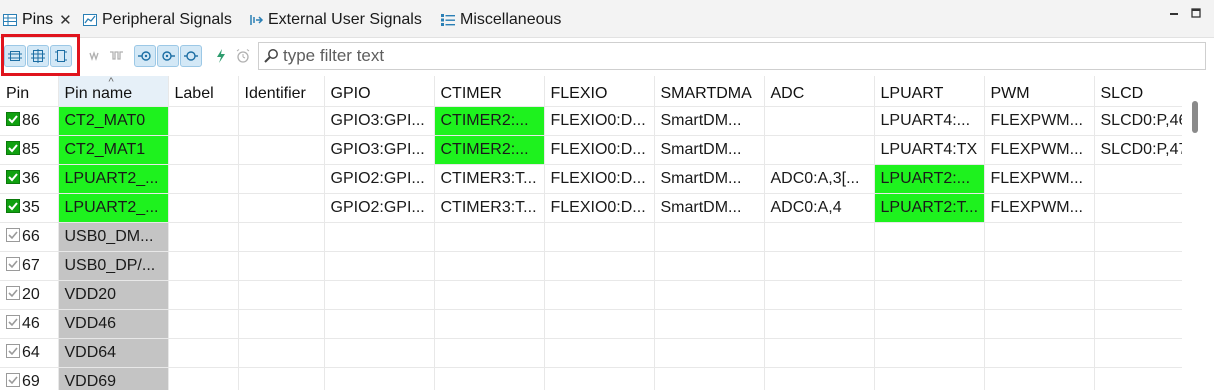 The width and height of the screenshot is (1214, 390). What do you see at coordinates (591, 295) in the screenshot?
I see `table-row: 20 VDD20` at bounding box center [591, 295].